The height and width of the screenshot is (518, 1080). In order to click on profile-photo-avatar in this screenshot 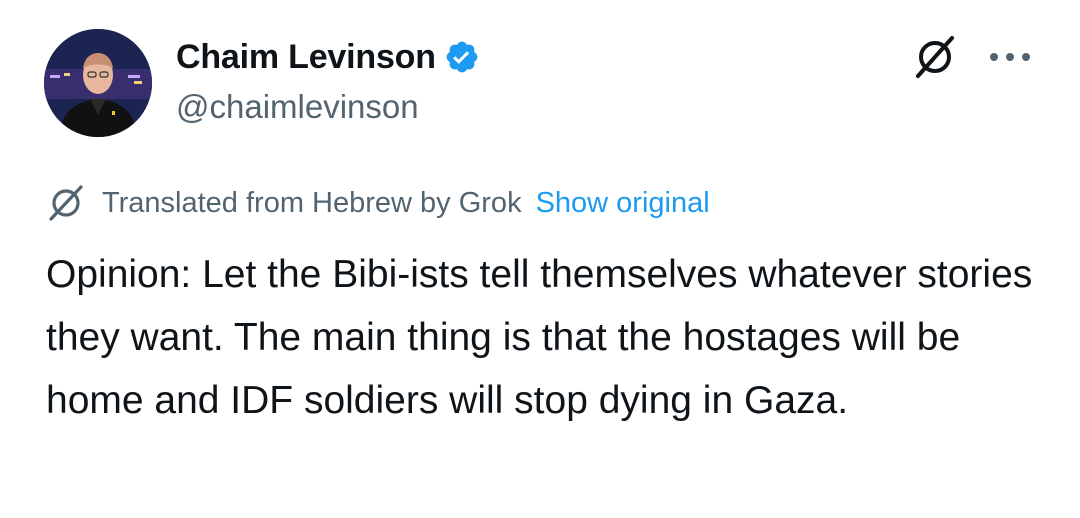, I will do `click(98, 83)`.